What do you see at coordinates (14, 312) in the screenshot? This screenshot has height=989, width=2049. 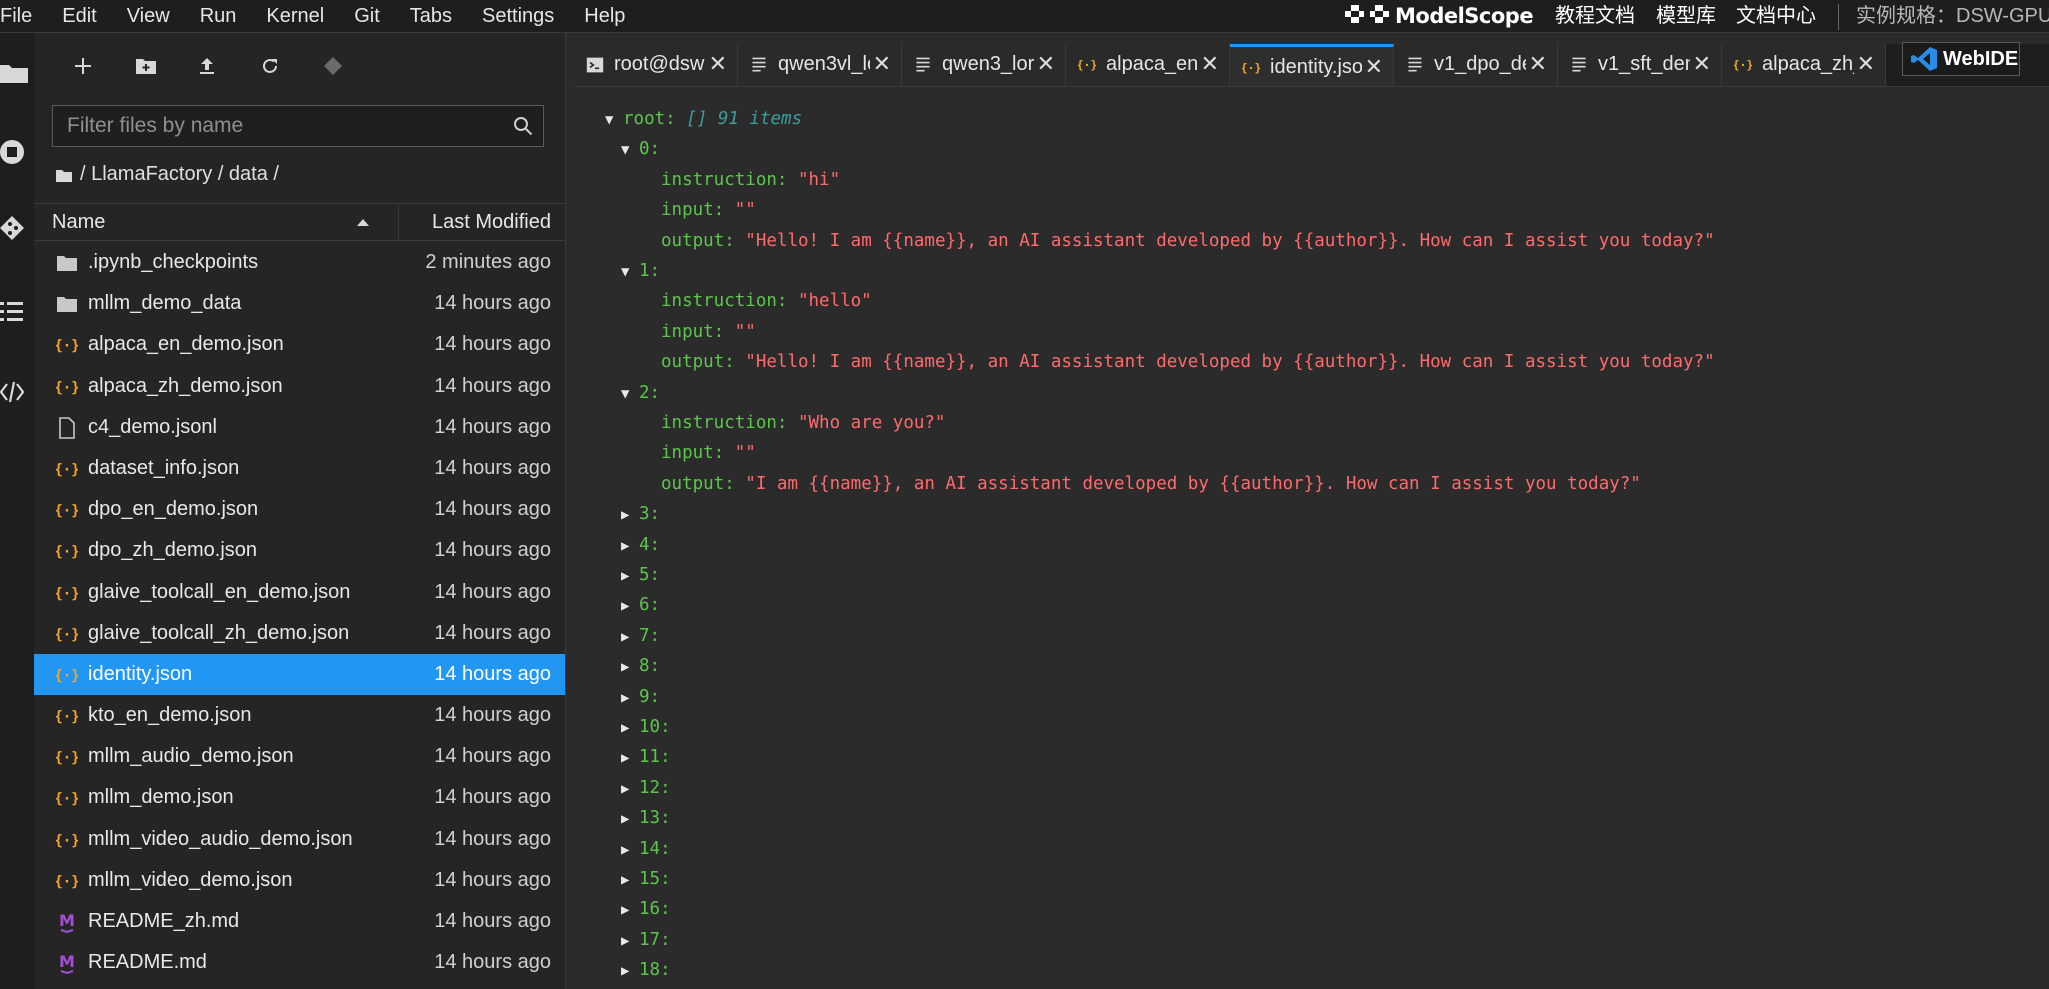 I see `table-of-contents-icon` at bounding box center [14, 312].